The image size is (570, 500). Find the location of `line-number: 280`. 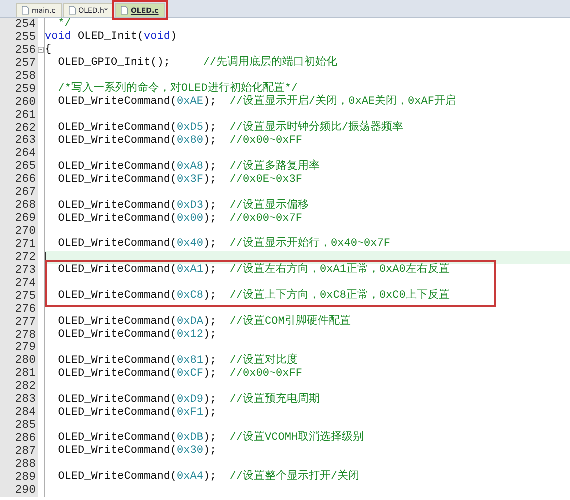

line-number: 280 is located at coordinates (19, 361).